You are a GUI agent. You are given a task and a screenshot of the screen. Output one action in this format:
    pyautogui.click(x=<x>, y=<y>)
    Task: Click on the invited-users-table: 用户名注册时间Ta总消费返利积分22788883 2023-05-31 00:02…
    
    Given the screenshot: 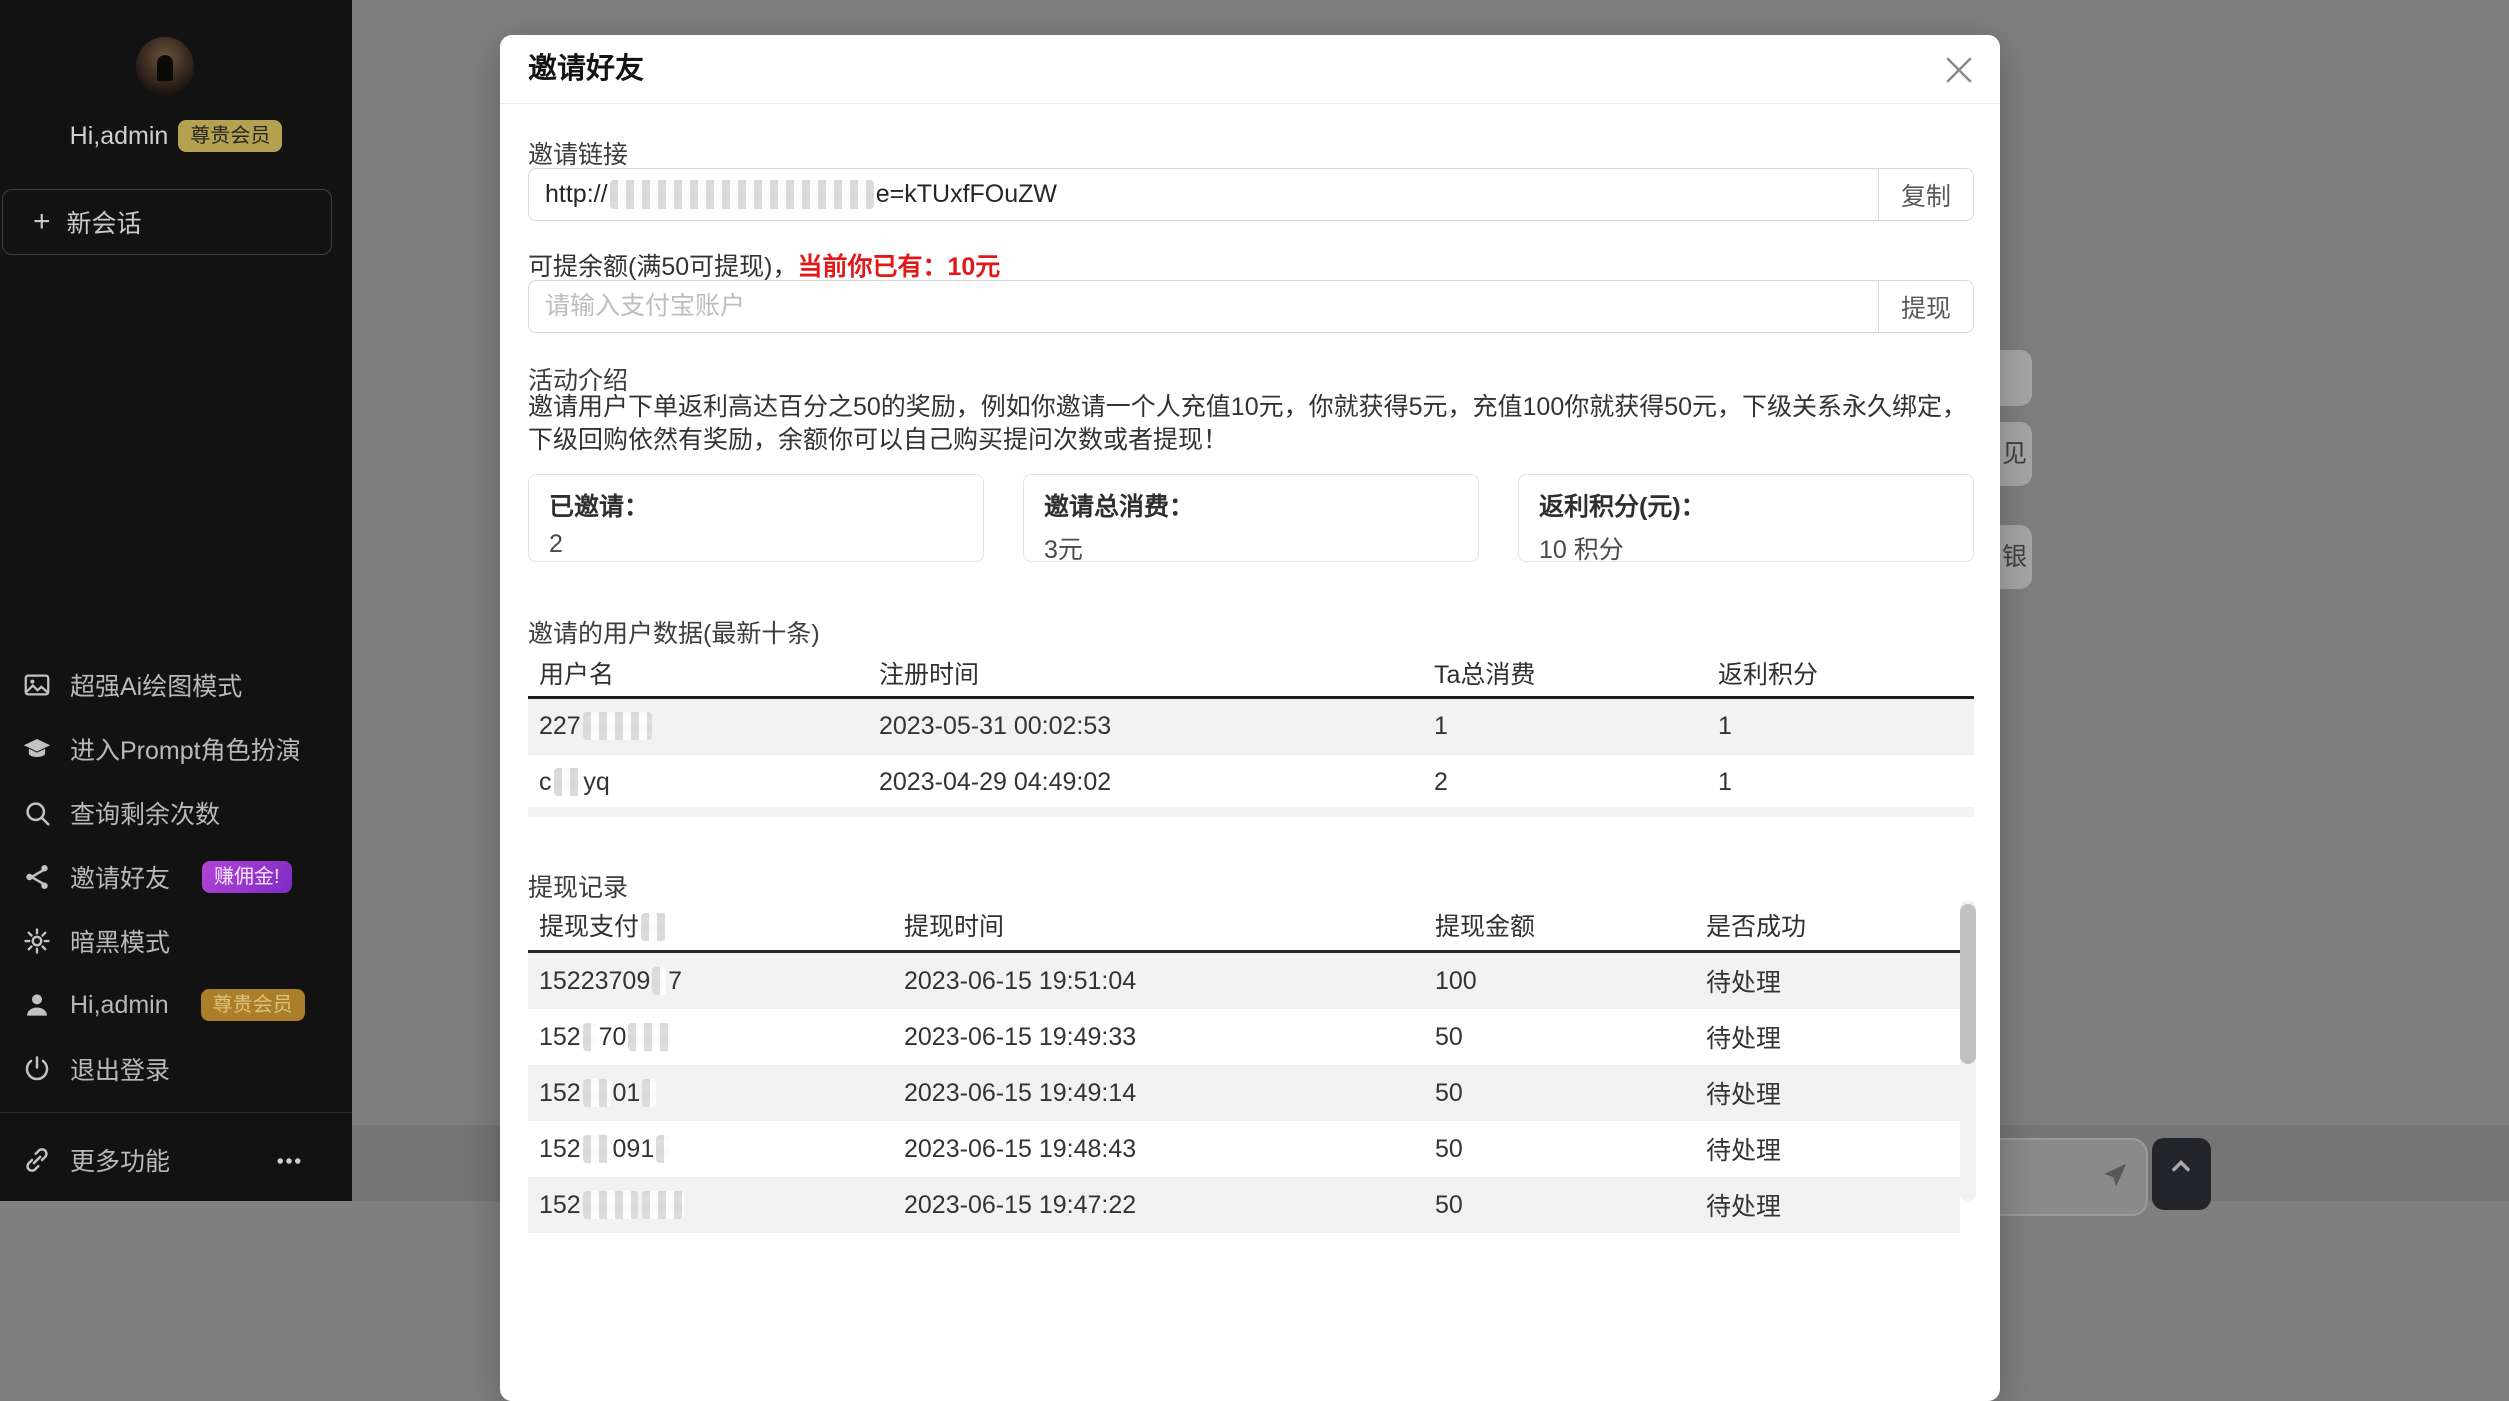 What is the action you would take?
    pyautogui.click(x=1251, y=730)
    